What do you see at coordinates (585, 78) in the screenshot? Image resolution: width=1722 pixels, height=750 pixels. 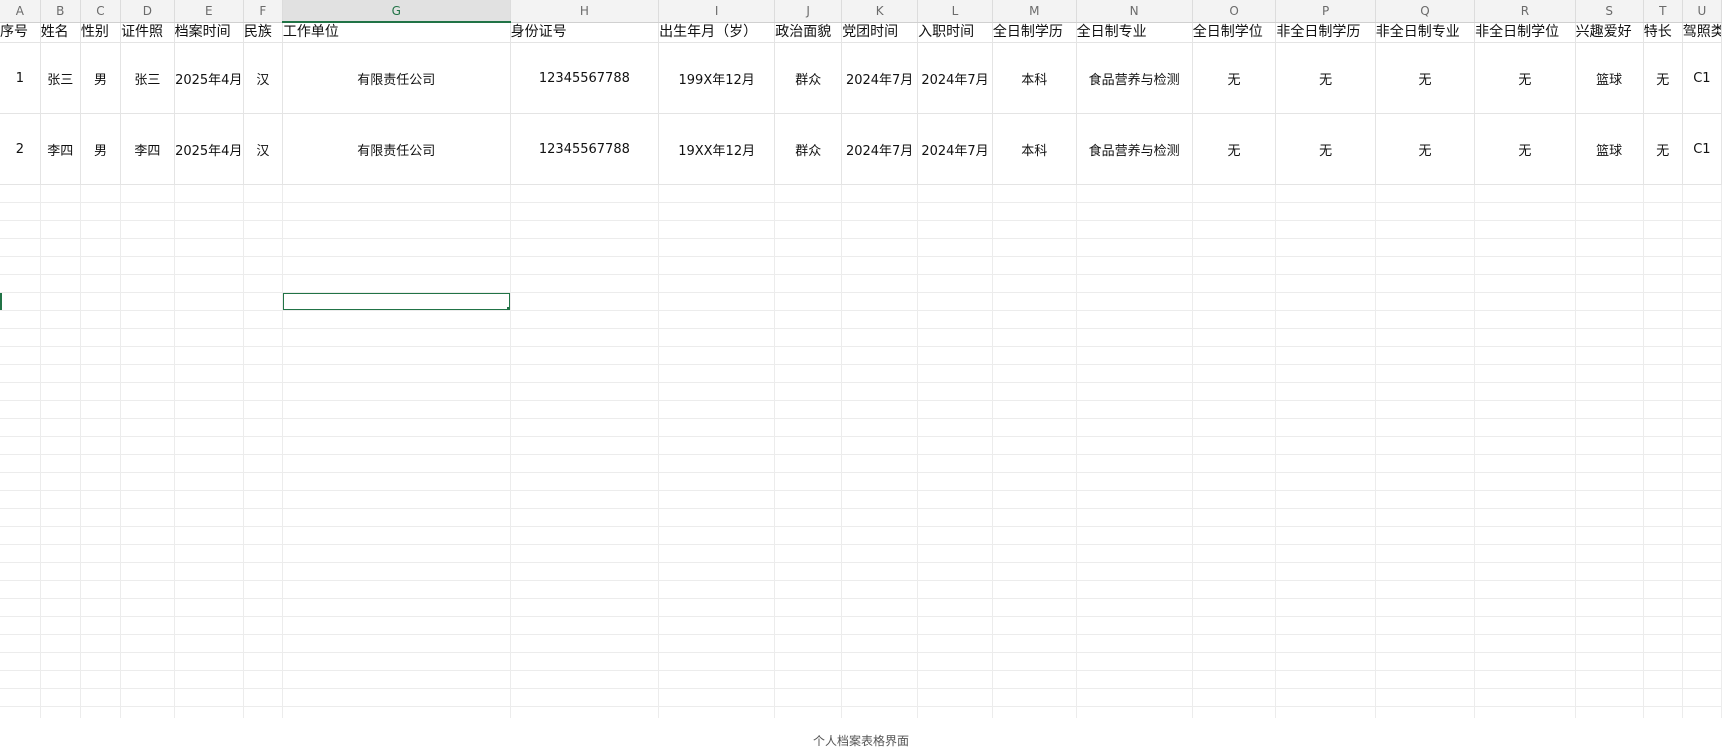 I see `cell-id-number: 12345567788` at bounding box center [585, 78].